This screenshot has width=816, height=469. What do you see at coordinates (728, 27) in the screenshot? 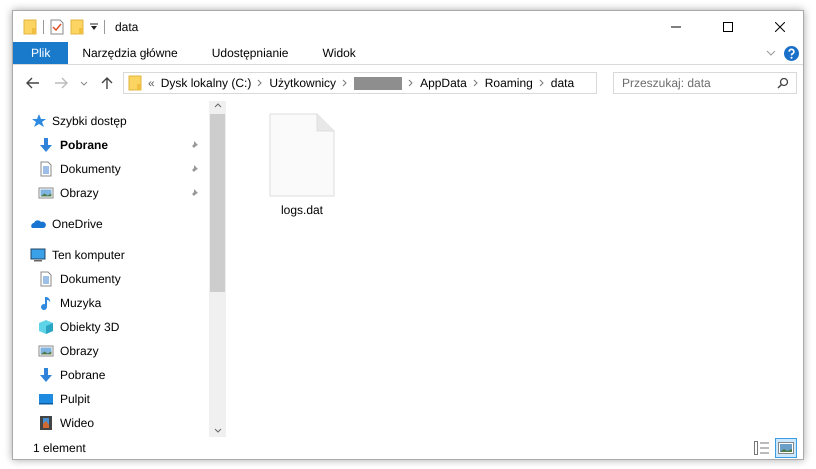
I see `maximize-icon` at bounding box center [728, 27].